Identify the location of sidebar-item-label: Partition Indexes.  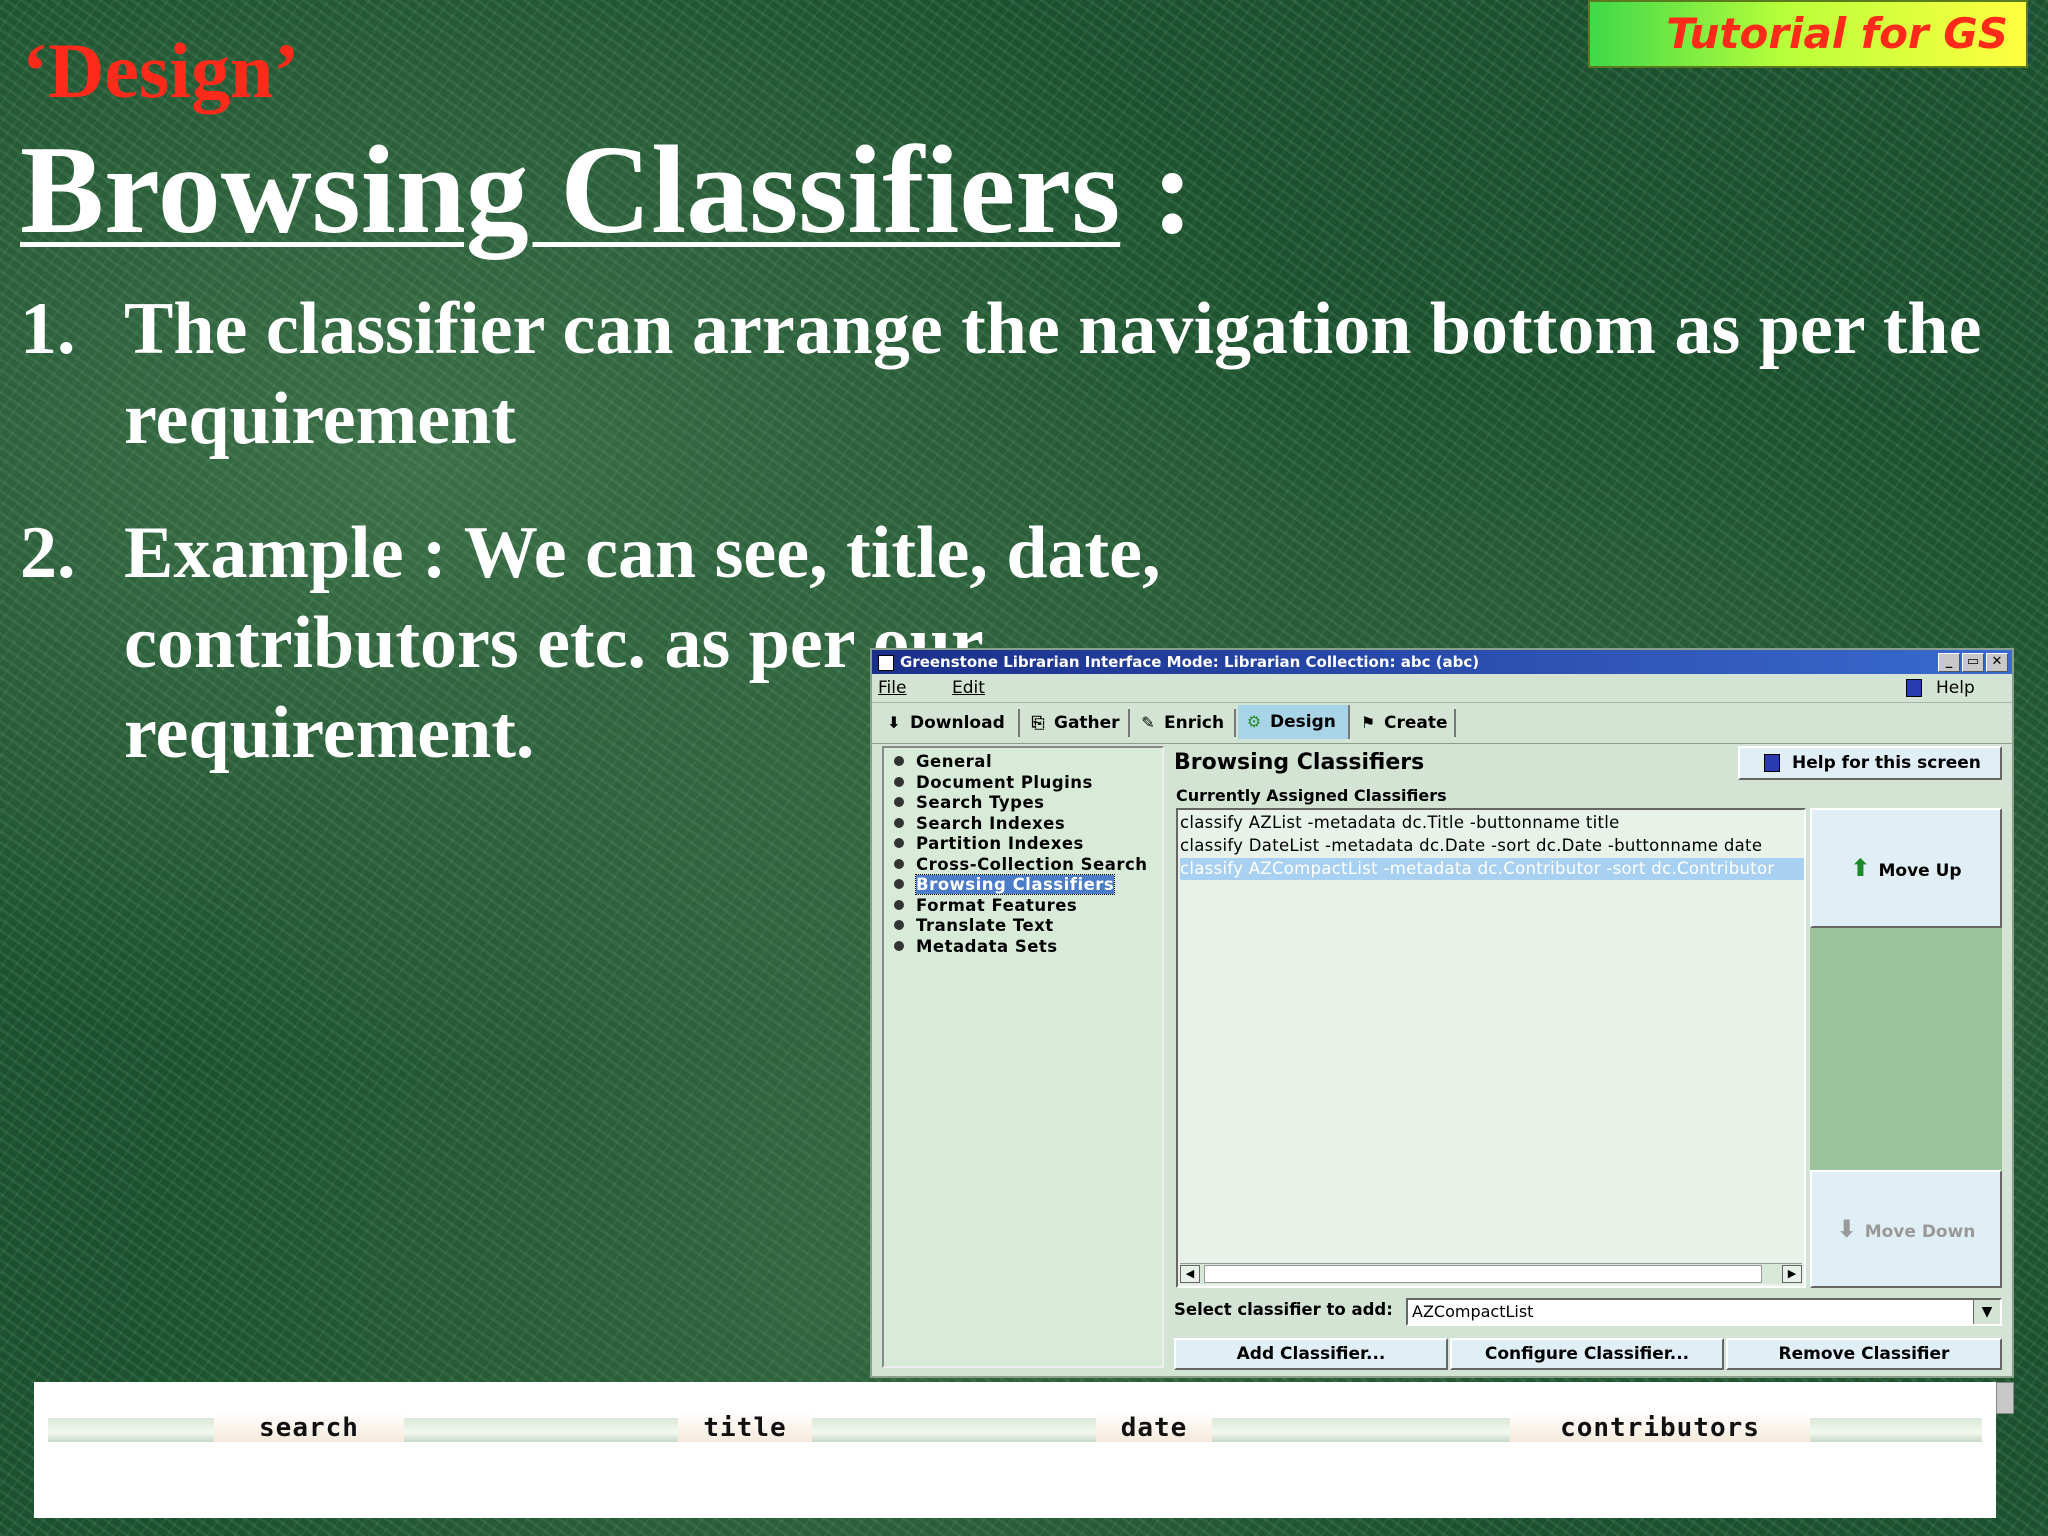
(1000, 843).